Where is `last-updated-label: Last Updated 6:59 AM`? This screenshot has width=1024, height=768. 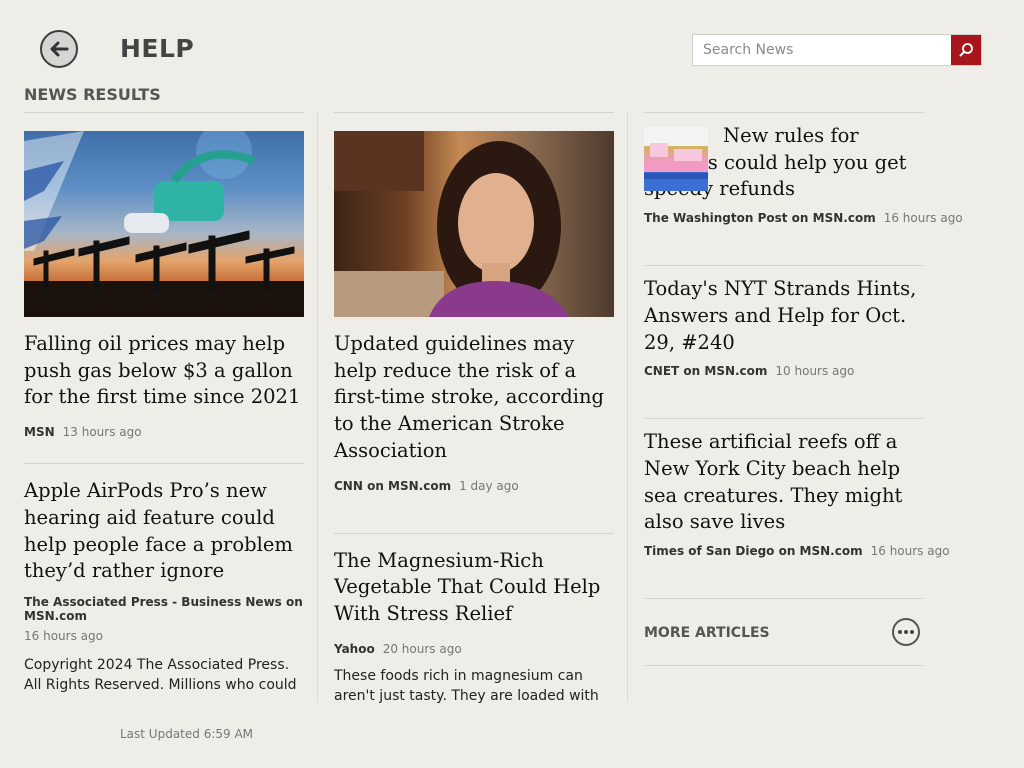 last-updated-label: Last Updated 6:59 AM is located at coordinates (187, 734).